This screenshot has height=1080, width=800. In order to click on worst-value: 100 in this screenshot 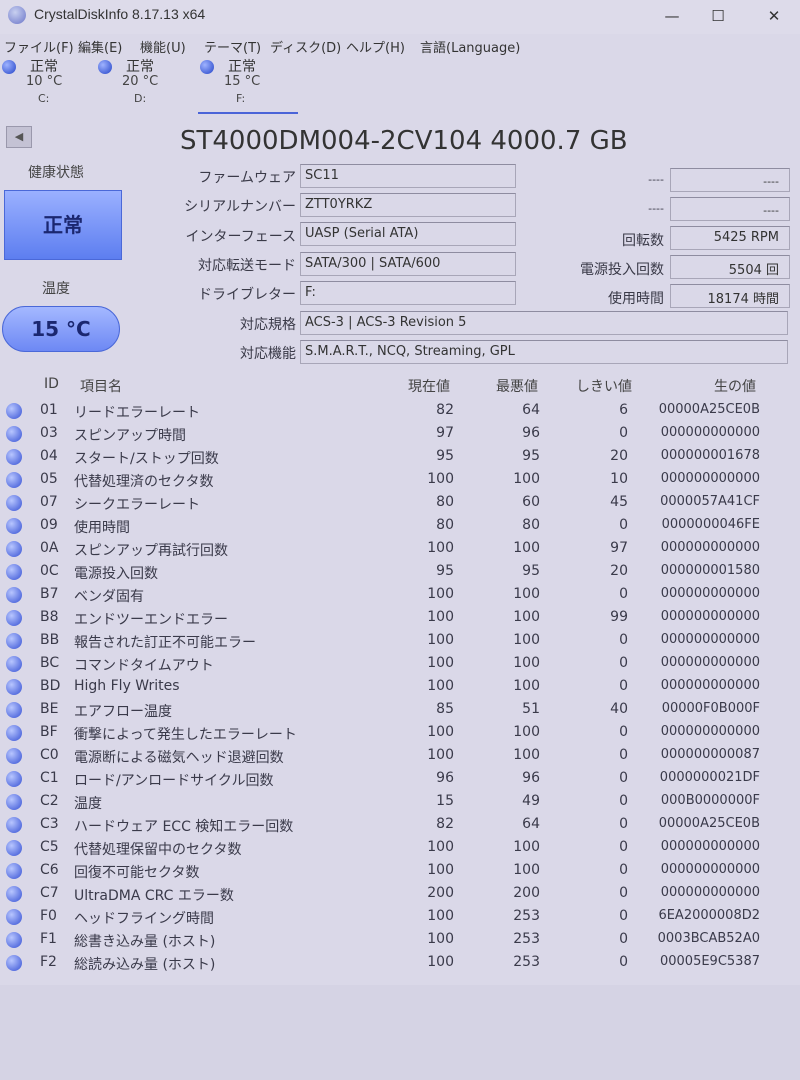, I will do `click(526, 594)`.